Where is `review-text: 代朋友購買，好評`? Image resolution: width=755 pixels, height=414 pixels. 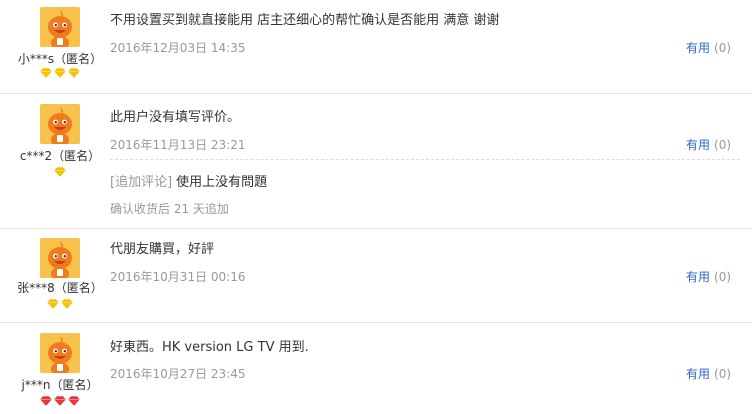 review-text: 代朋友購買，好評 is located at coordinates (162, 249).